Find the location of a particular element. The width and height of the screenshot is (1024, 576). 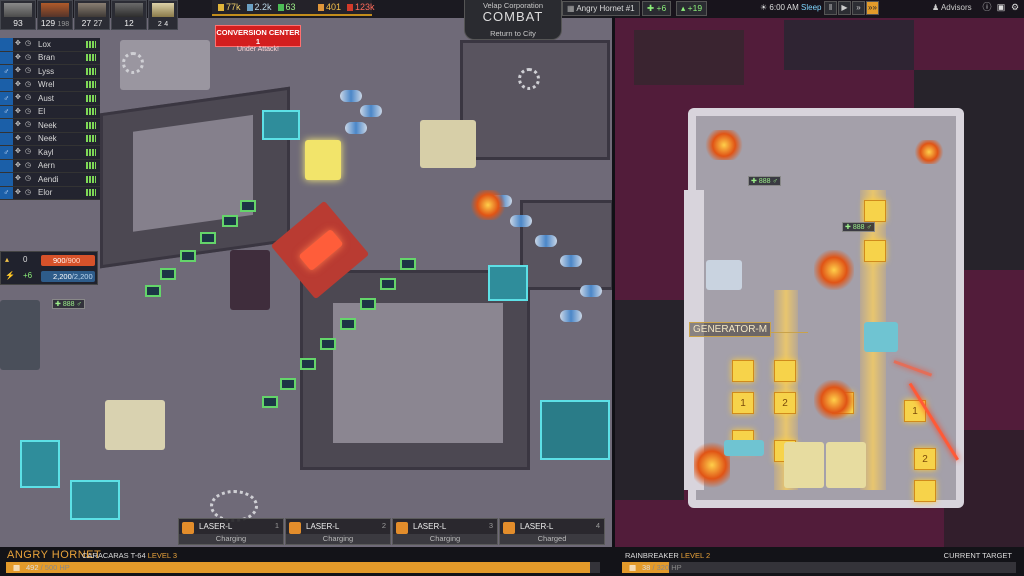

enemy-hp-bar: ▦ 38 / 320 HP is located at coordinates (819, 567).